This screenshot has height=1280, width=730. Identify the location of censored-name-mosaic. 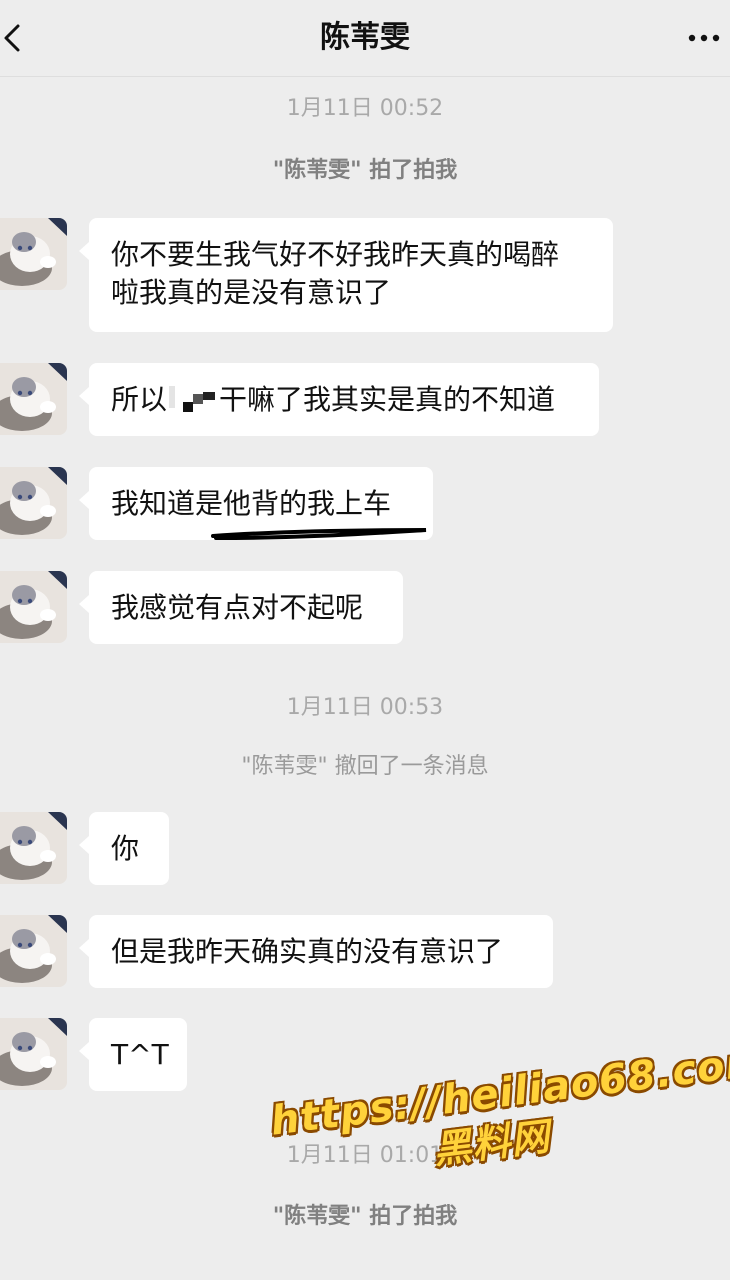
(193, 399).